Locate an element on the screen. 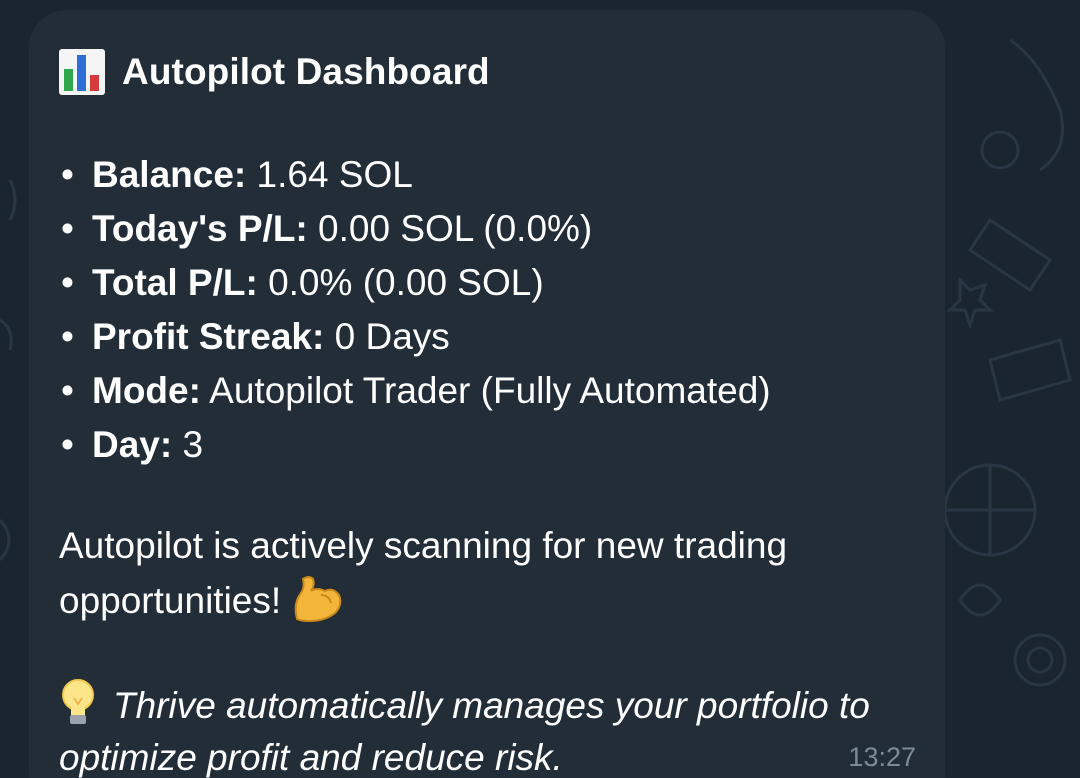 This screenshot has height=778, width=1080. stat-label: Profit Streak: is located at coordinates (208, 336).